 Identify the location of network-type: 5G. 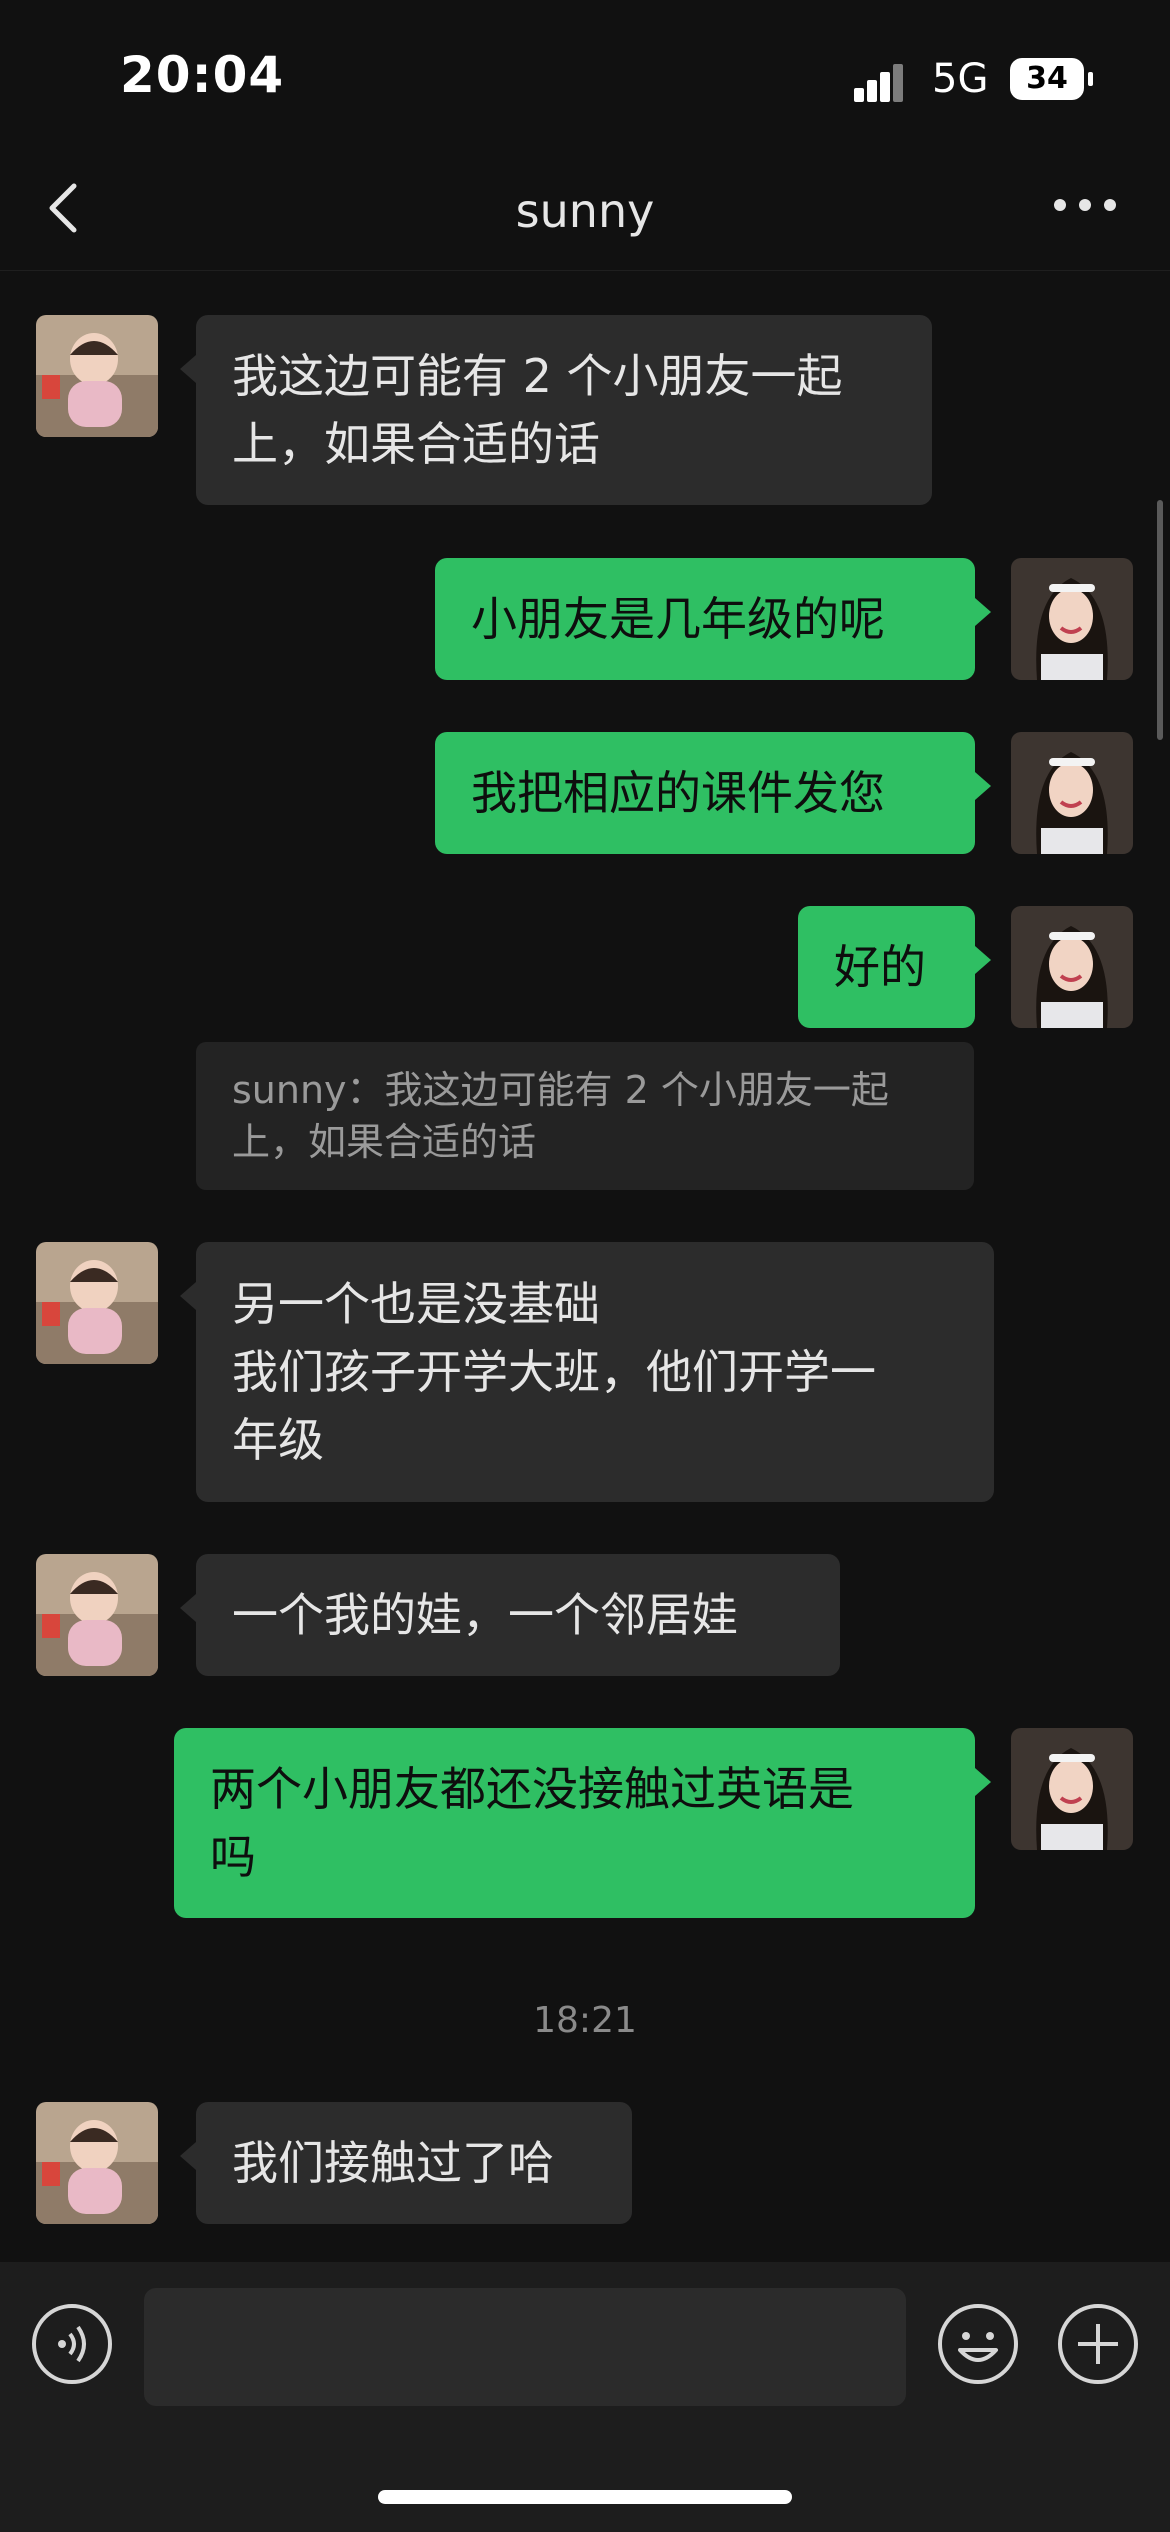
(960, 79).